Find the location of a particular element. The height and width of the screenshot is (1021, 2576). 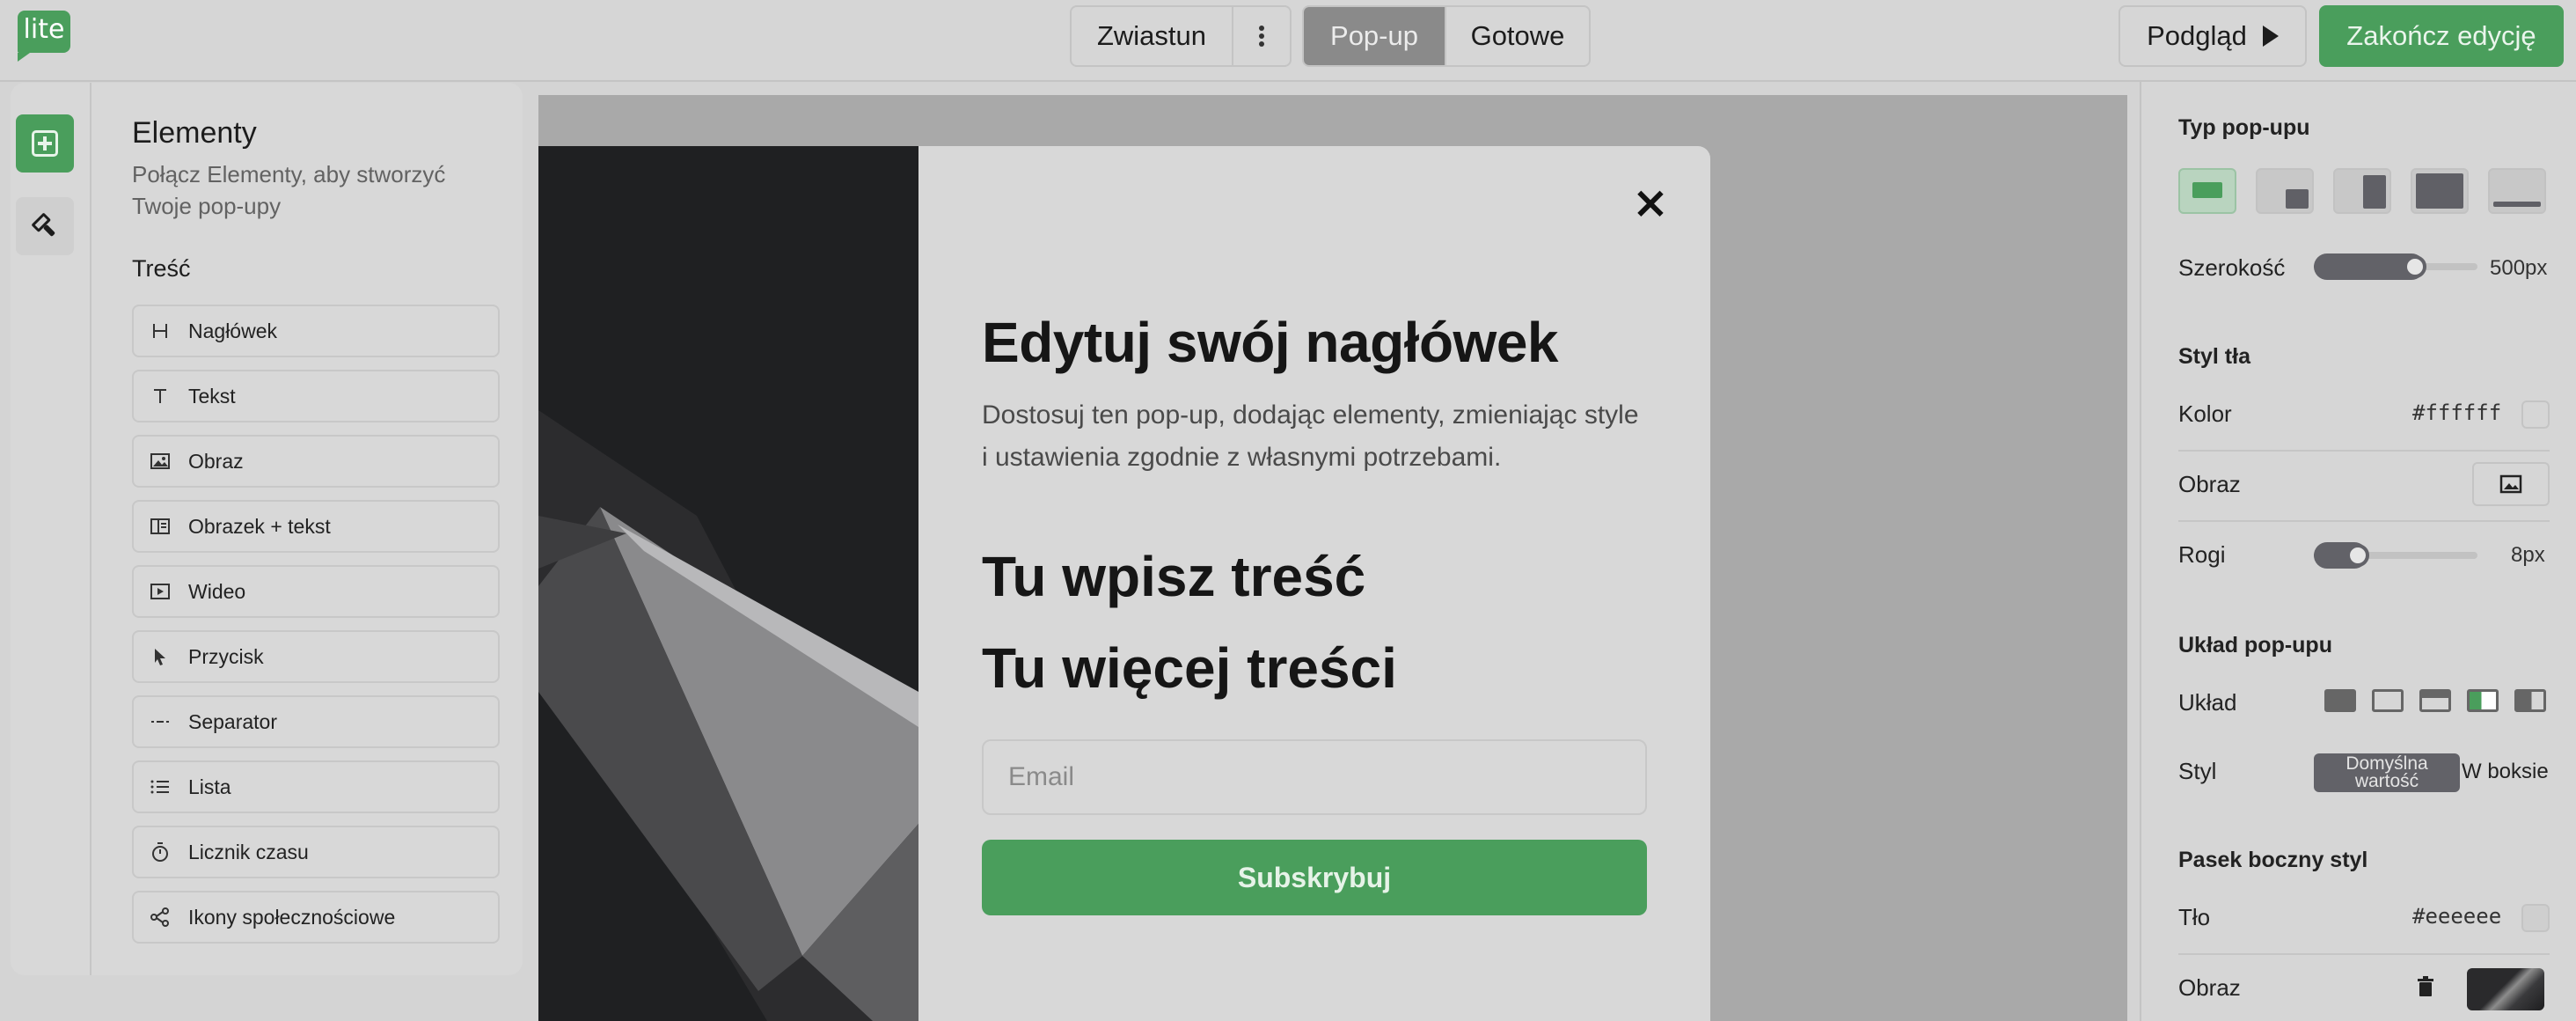

popup-headline: Edytuj swój nagłówek is located at coordinates (1270, 342).